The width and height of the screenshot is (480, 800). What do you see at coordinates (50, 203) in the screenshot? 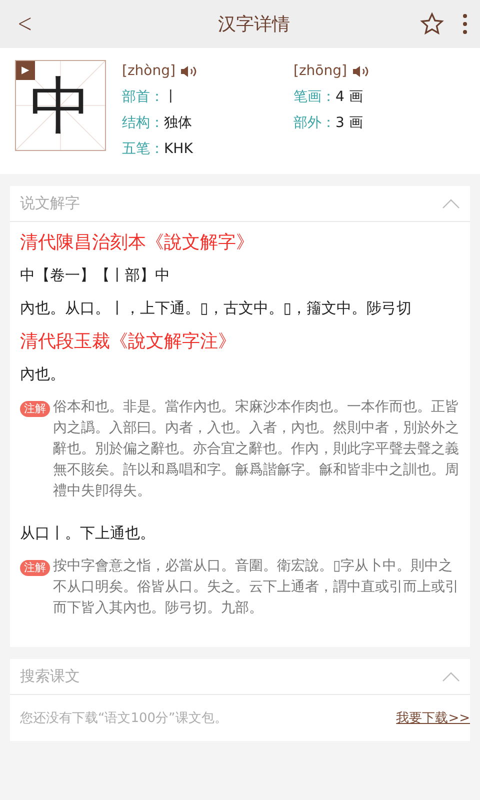
I see `section-title: 说文解字` at bounding box center [50, 203].